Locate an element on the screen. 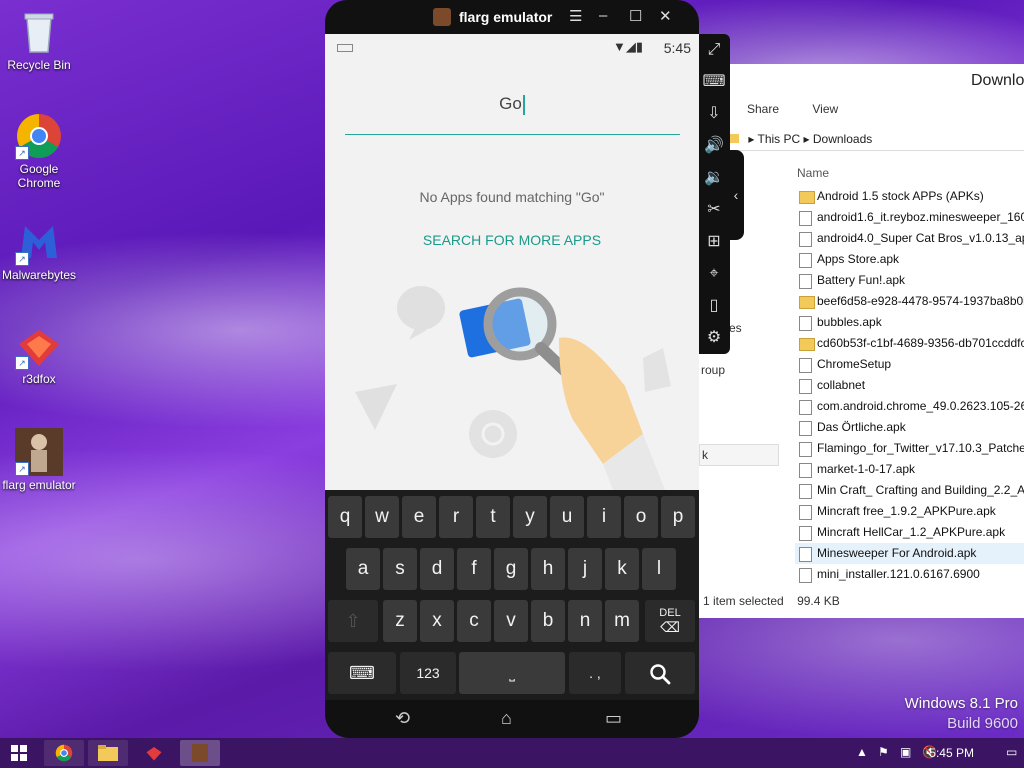  keyboard-switch-key: ⌨ is located at coordinates (362, 673).